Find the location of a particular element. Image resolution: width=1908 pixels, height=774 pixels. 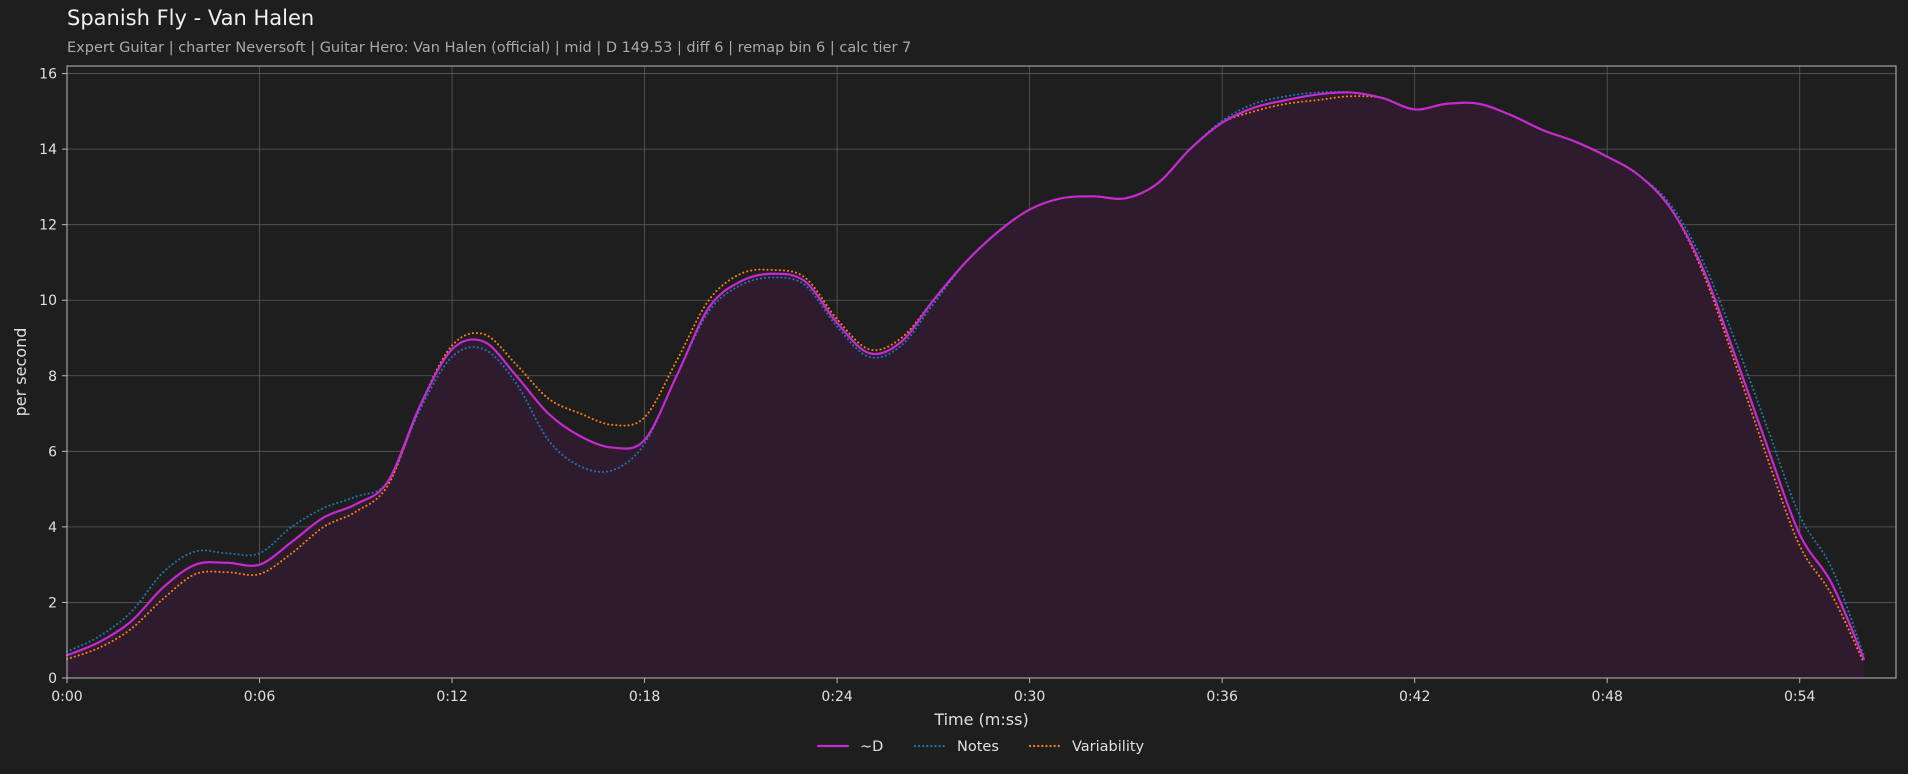

legend-item: Notes is located at coordinates (956, 747).